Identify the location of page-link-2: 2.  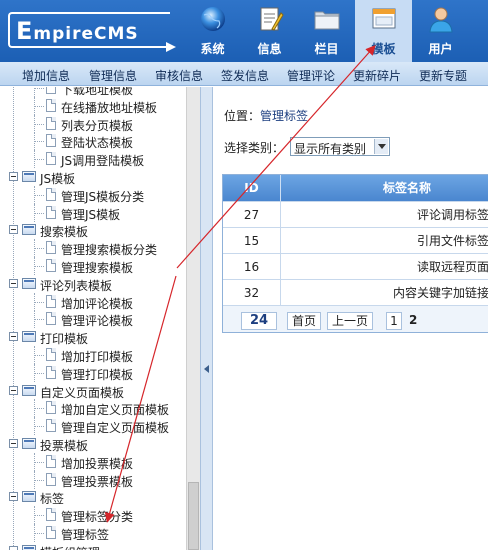
(413, 320).